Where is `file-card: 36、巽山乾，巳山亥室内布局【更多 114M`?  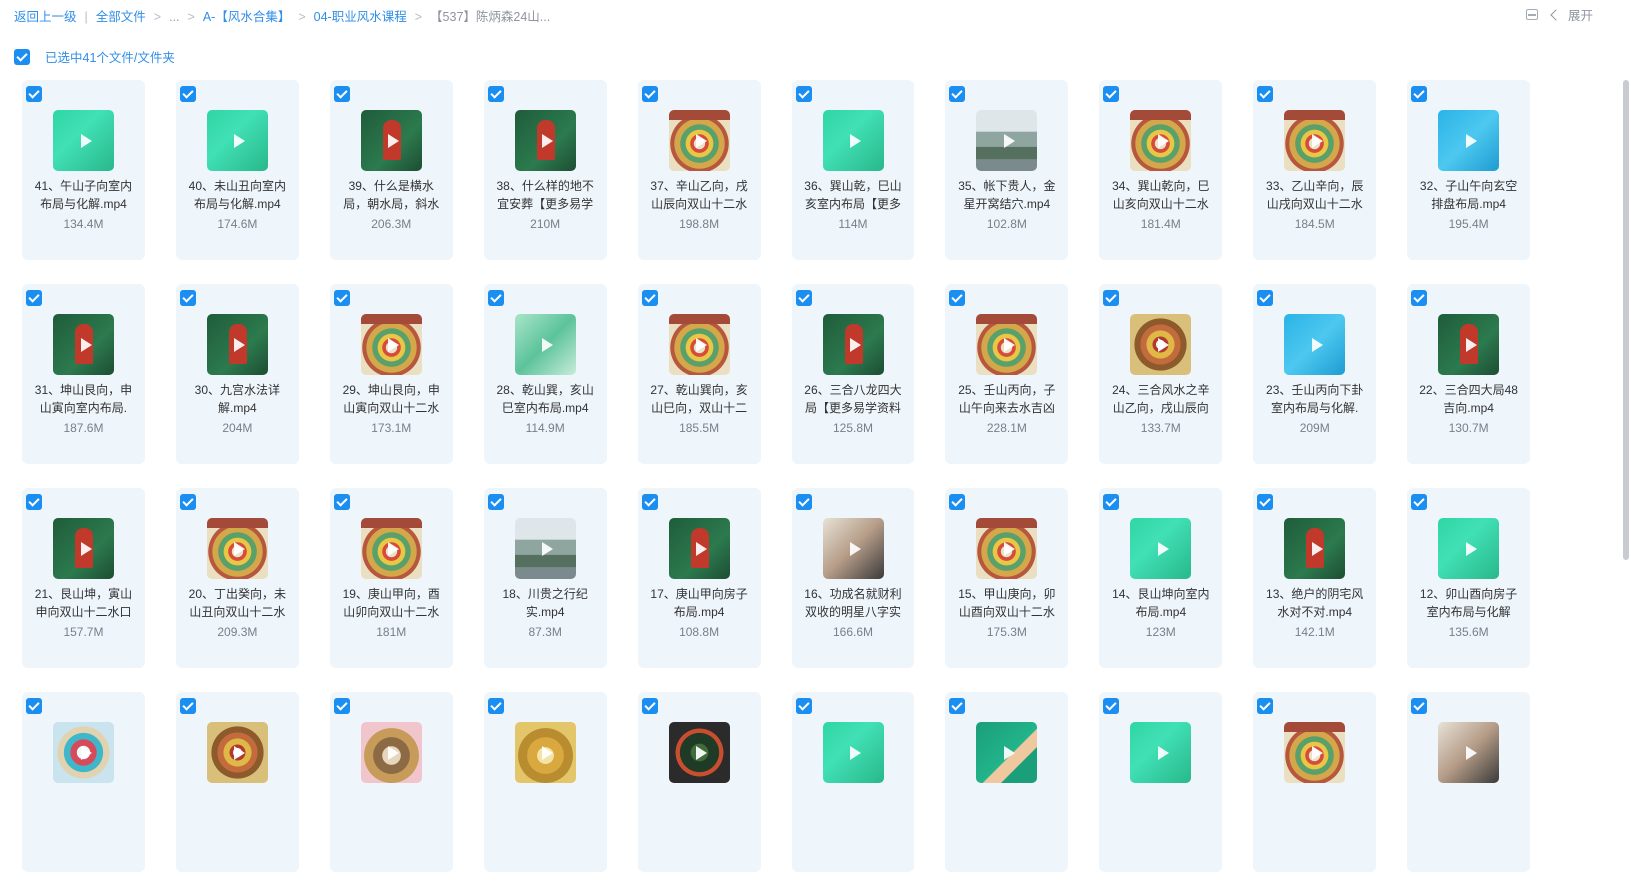
file-card: 36、巽山乾，巳山亥室内布局【更多 114M is located at coordinates (853, 170).